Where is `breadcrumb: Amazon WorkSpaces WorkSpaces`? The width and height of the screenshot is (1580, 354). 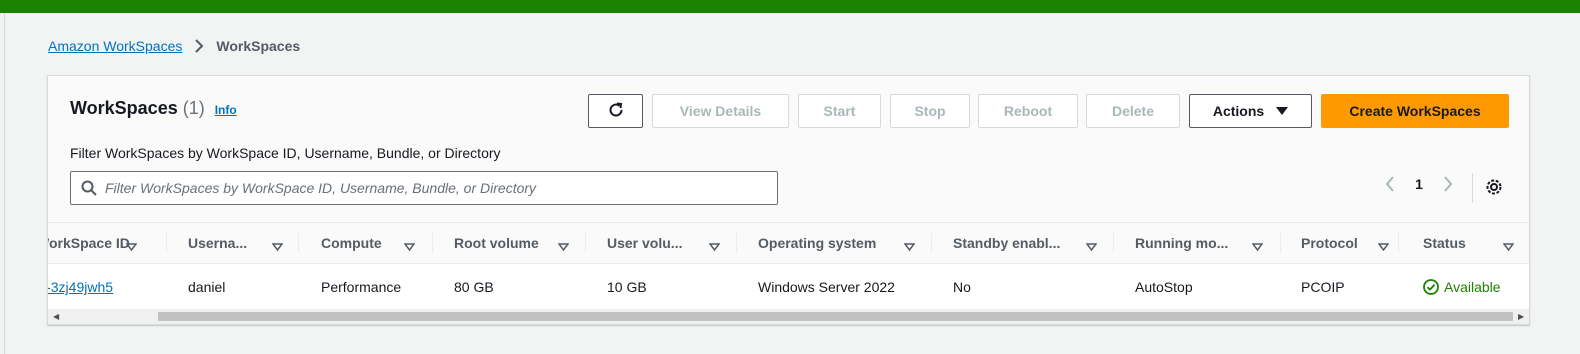 breadcrumb: Amazon WorkSpaces WorkSpaces is located at coordinates (174, 46).